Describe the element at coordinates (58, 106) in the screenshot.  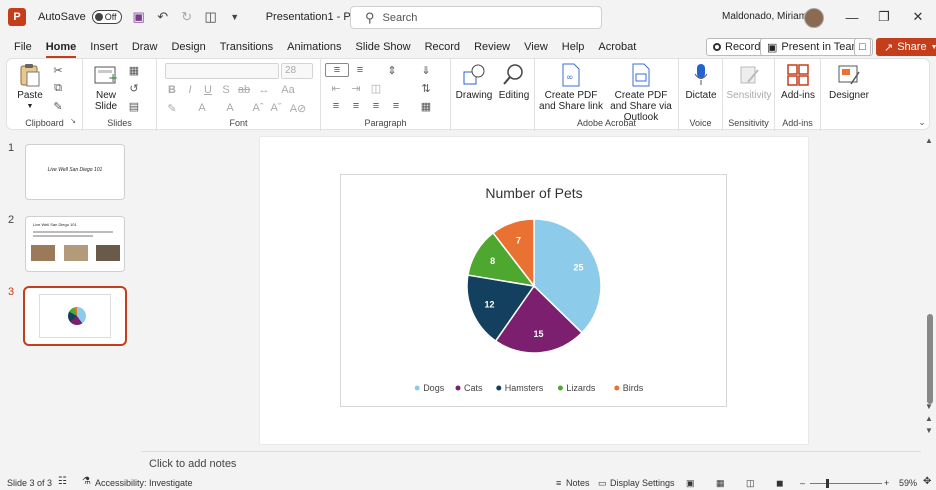
I see `format-painter-icon: ✎` at that location.